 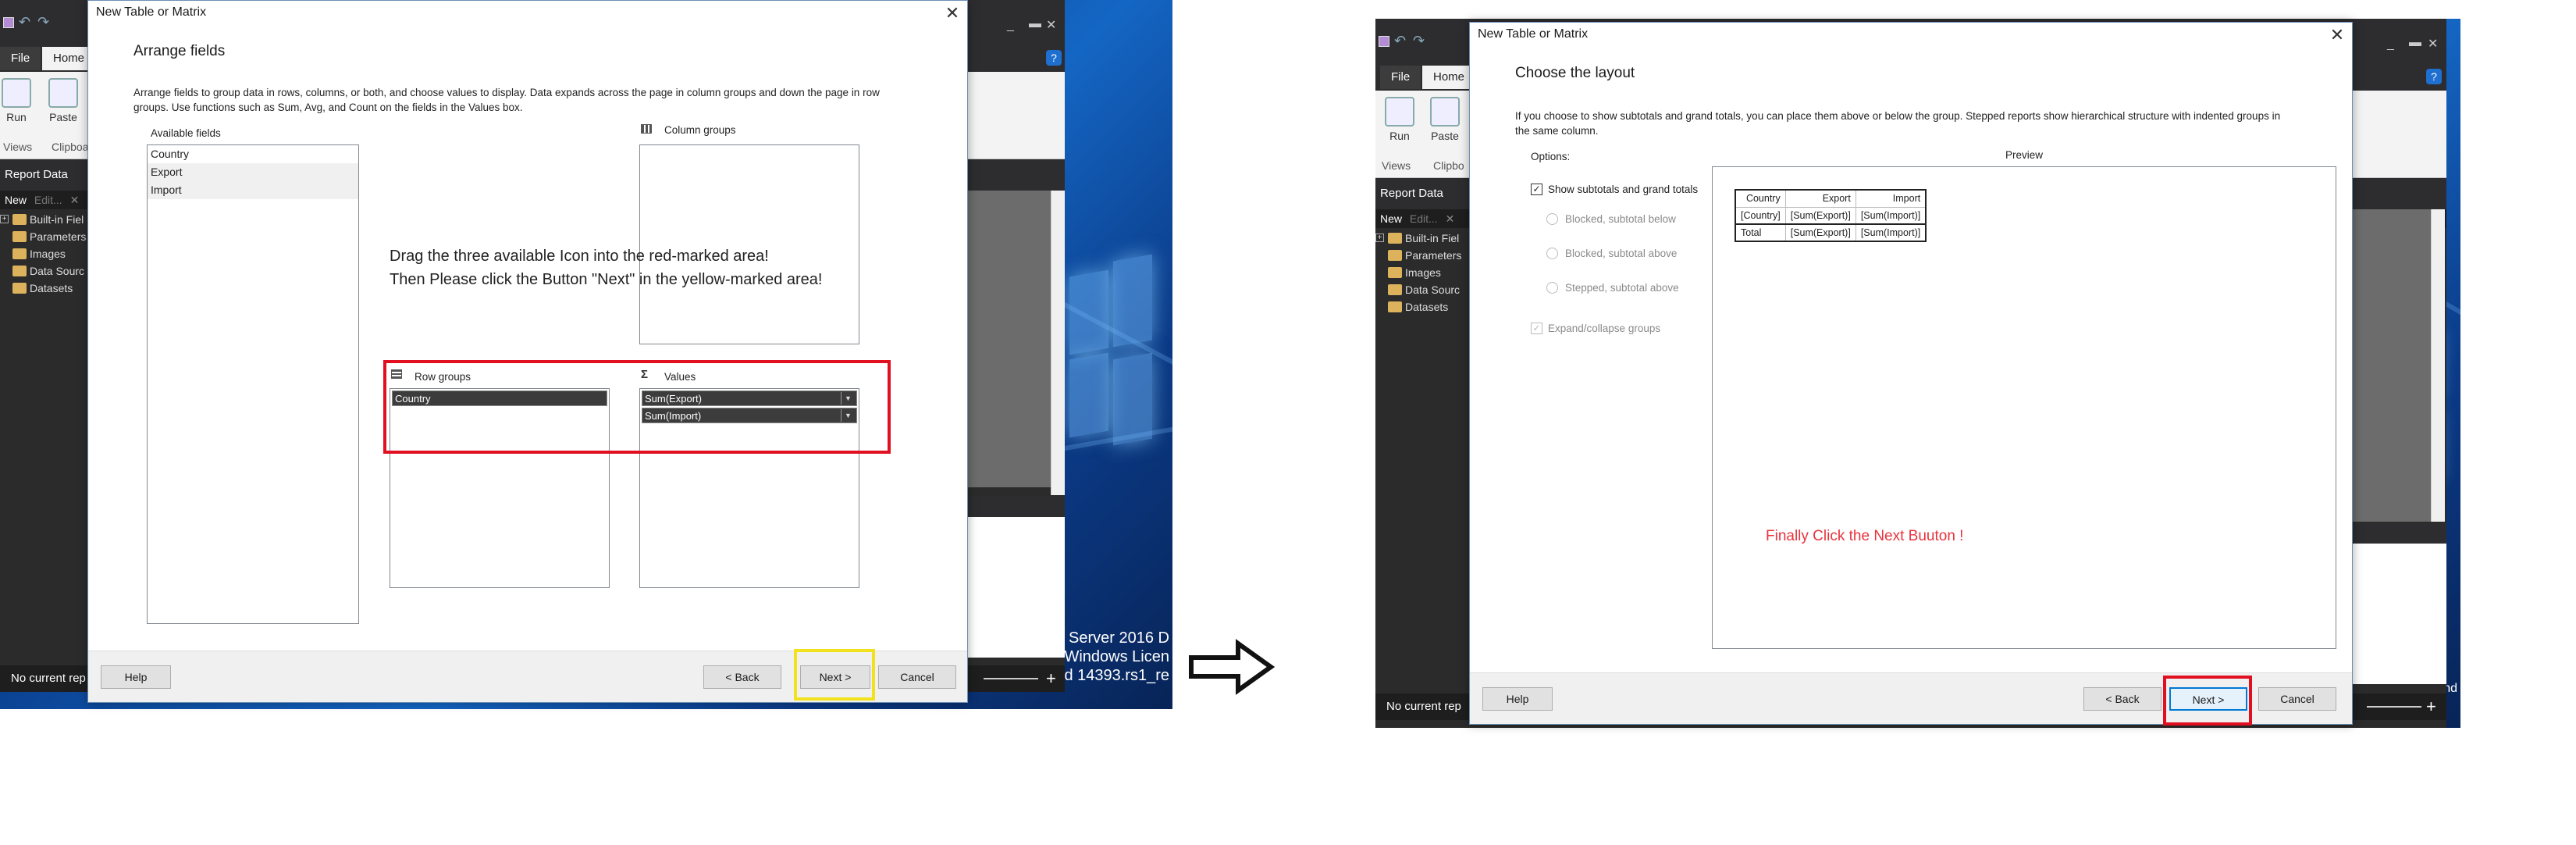 What do you see at coordinates (1552, 254) in the screenshot?
I see `radio-blocked-above` at bounding box center [1552, 254].